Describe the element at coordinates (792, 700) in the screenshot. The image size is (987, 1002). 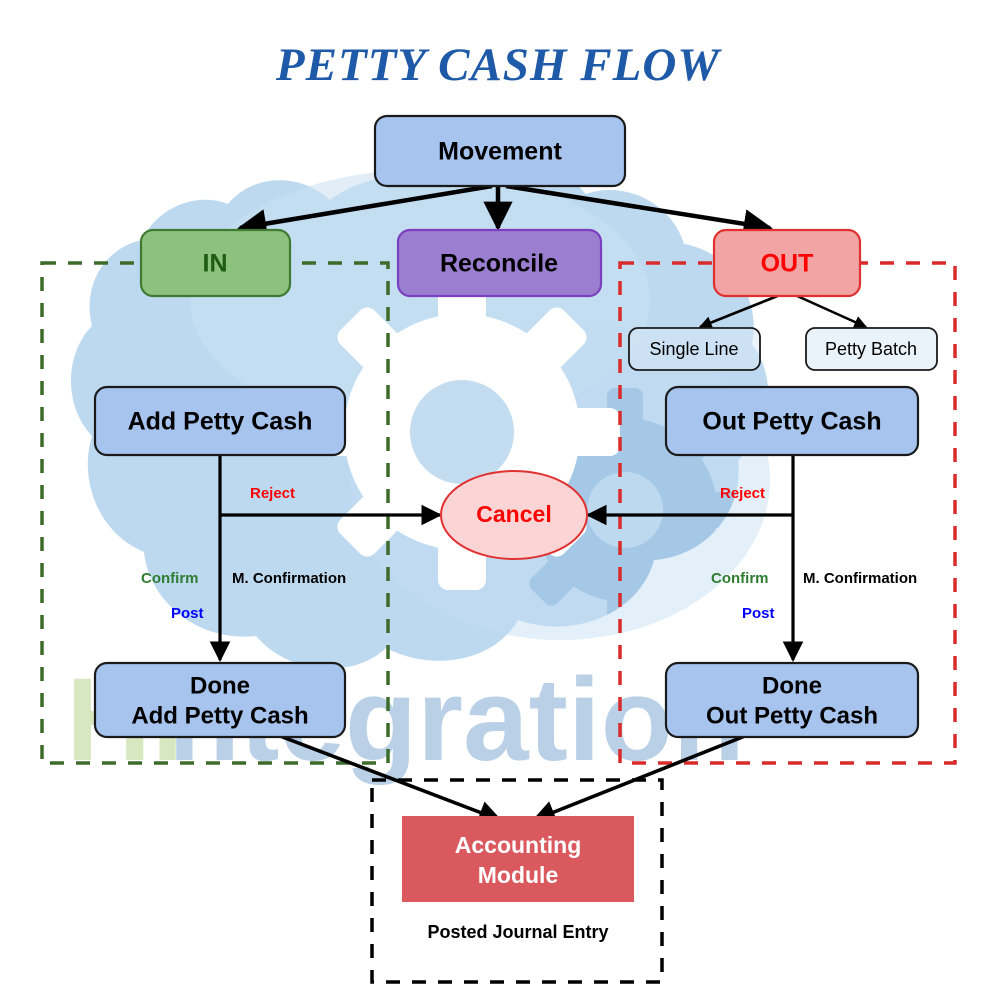
I see `node-done-out-petty-cash: Done Out Petty Cash` at that location.